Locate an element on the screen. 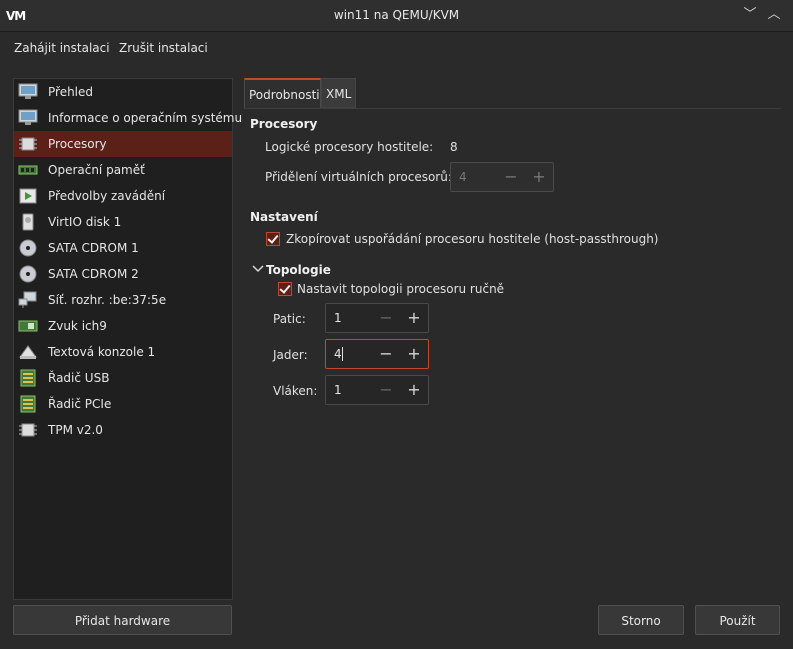 This screenshot has width=793, height=649. topology-heading: Topologie is located at coordinates (298, 270).